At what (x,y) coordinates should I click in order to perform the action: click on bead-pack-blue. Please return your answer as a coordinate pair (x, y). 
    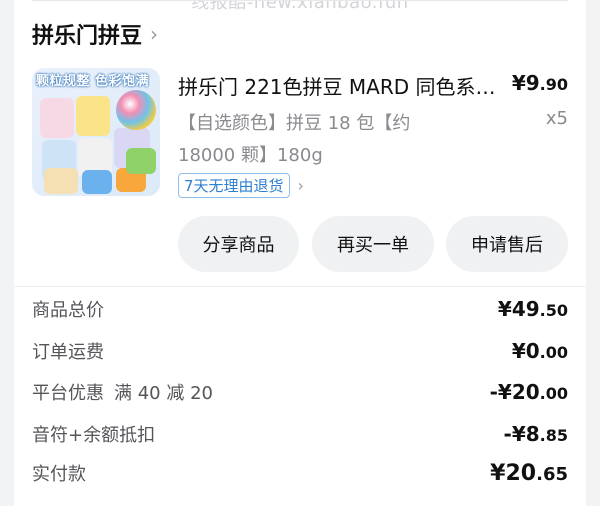
    Looking at the image, I should click on (97, 182).